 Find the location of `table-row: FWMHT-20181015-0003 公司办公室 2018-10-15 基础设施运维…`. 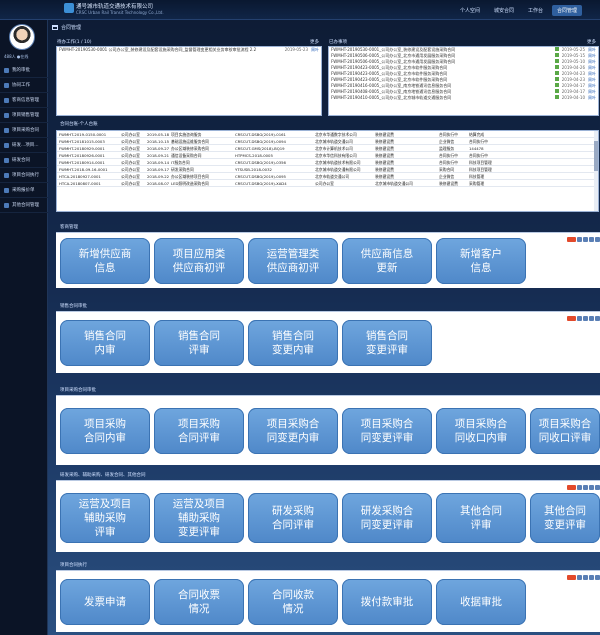

table-row: FWMHT-20181015-0003 公司办公室 2018-10-15 基础设施运维… is located at coordinates (327, 141).